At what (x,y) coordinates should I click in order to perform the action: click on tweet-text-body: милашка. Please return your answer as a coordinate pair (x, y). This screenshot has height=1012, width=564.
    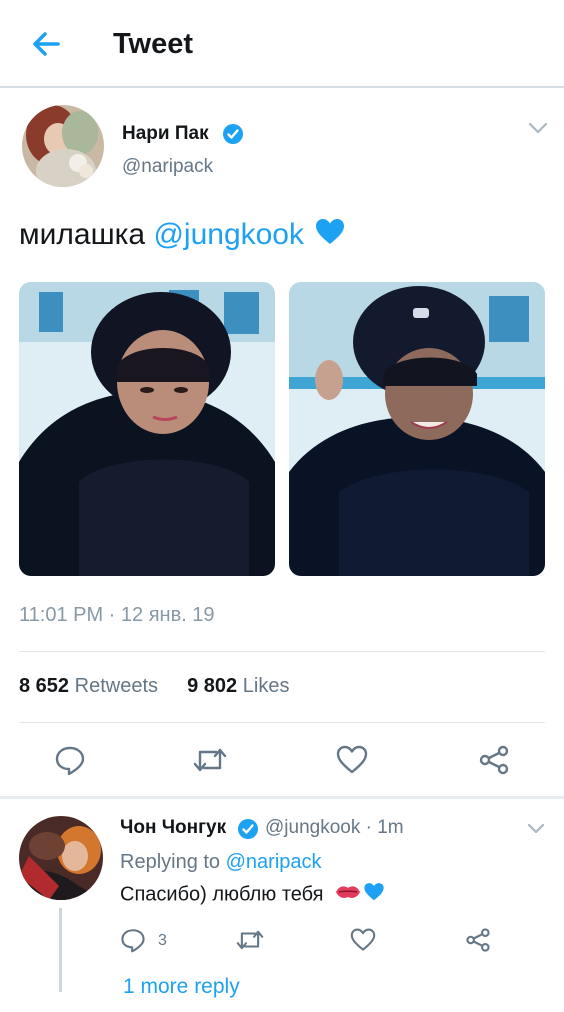
    Looking at the image, I should click on (86, 234).